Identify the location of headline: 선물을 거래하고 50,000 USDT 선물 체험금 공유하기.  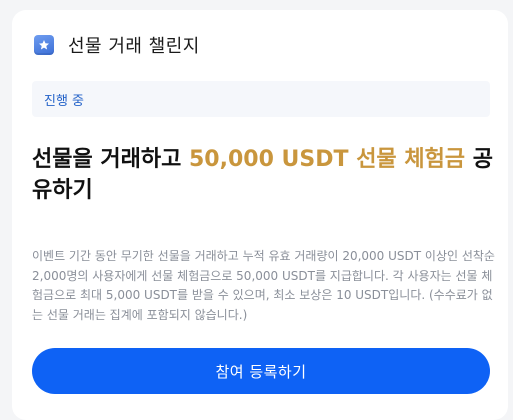
(263, 175).